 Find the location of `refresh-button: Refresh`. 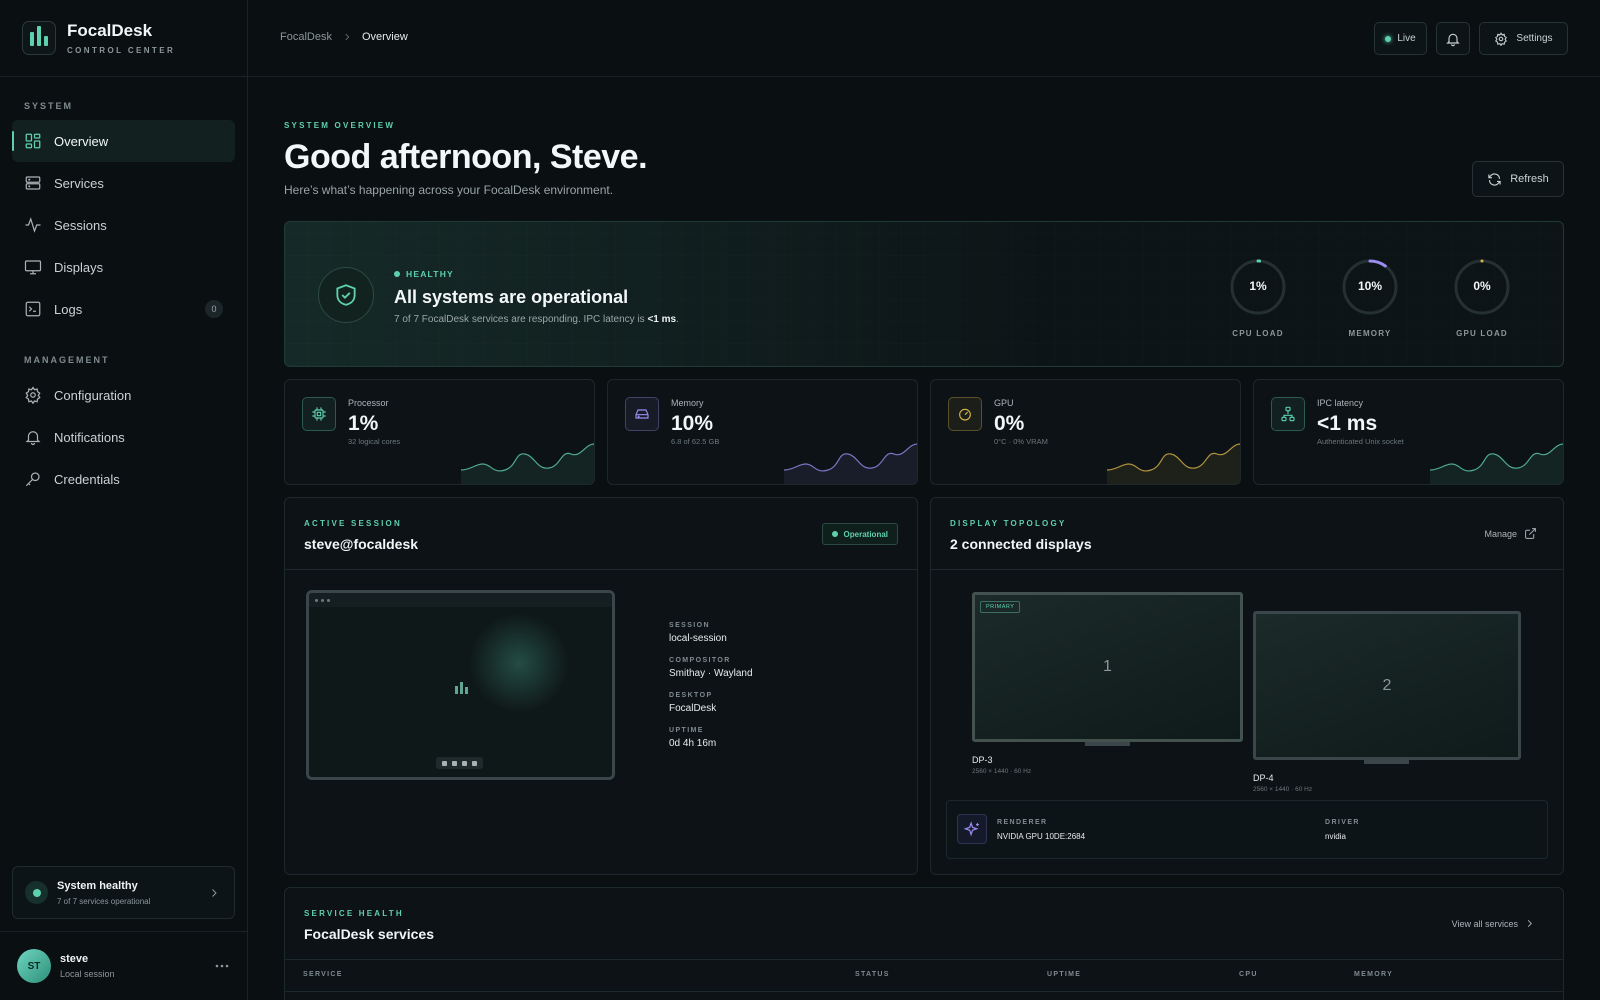

refresh-button: Refresh is located at coordinates (1518, 179).